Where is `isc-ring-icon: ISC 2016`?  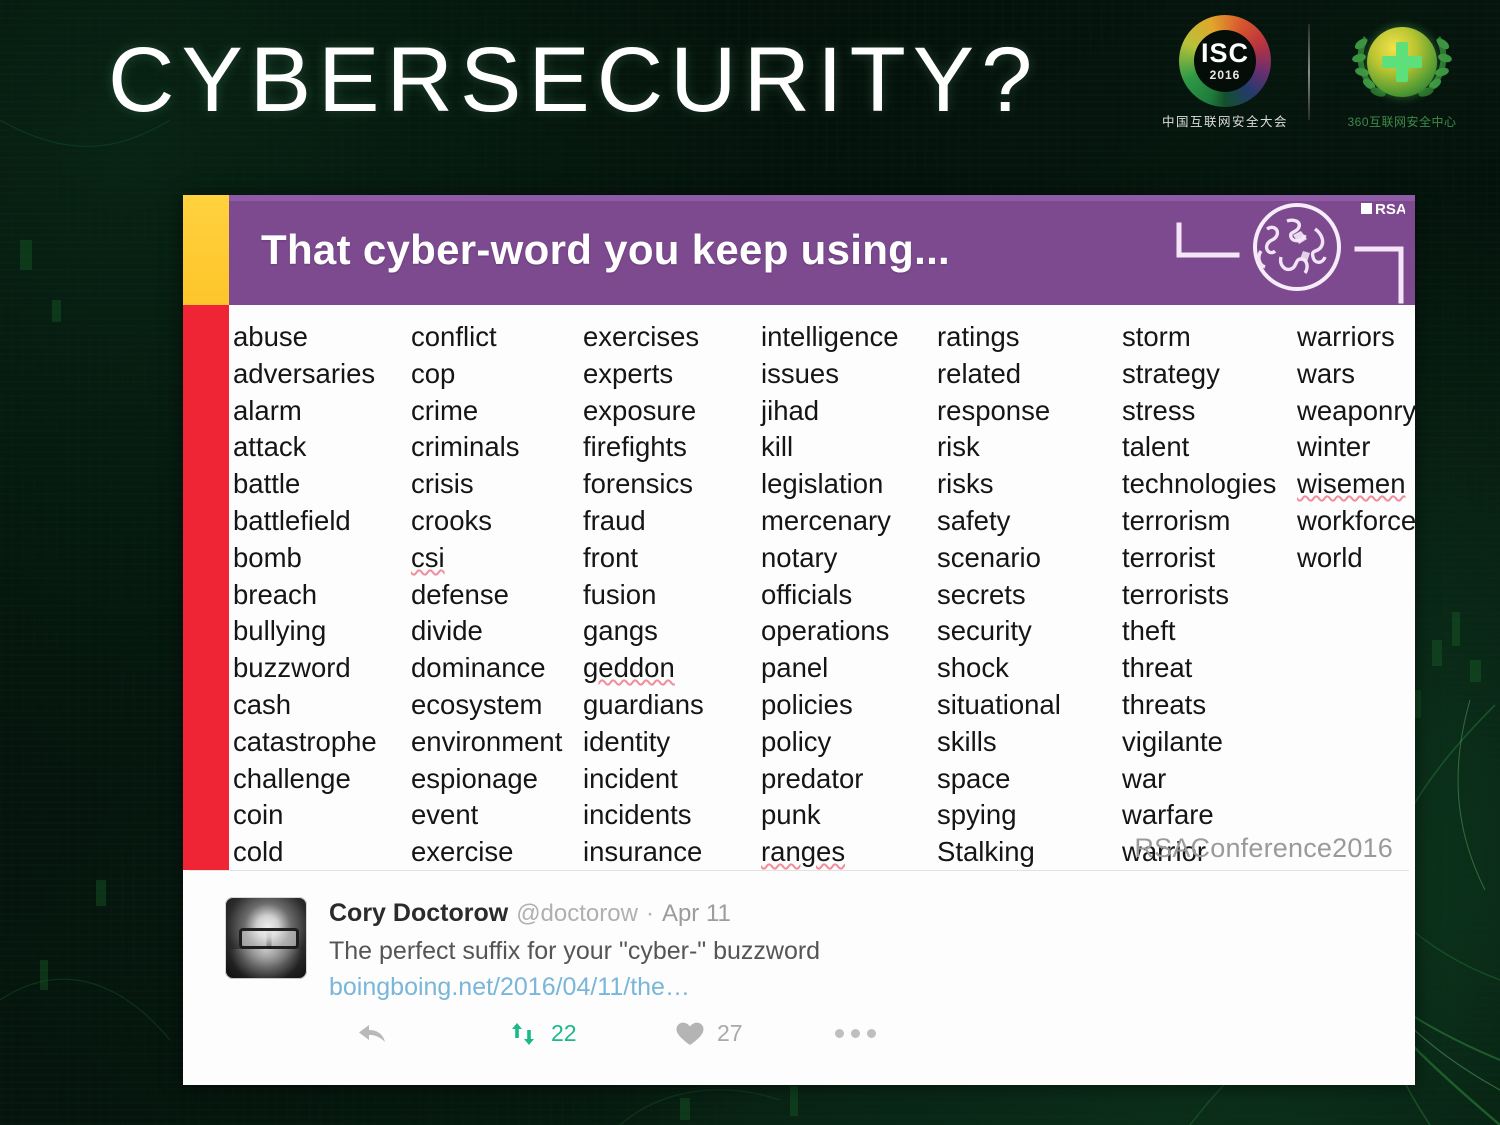
isc-ring-icon: ISC 2016 is located at coordinates (1225, 60).